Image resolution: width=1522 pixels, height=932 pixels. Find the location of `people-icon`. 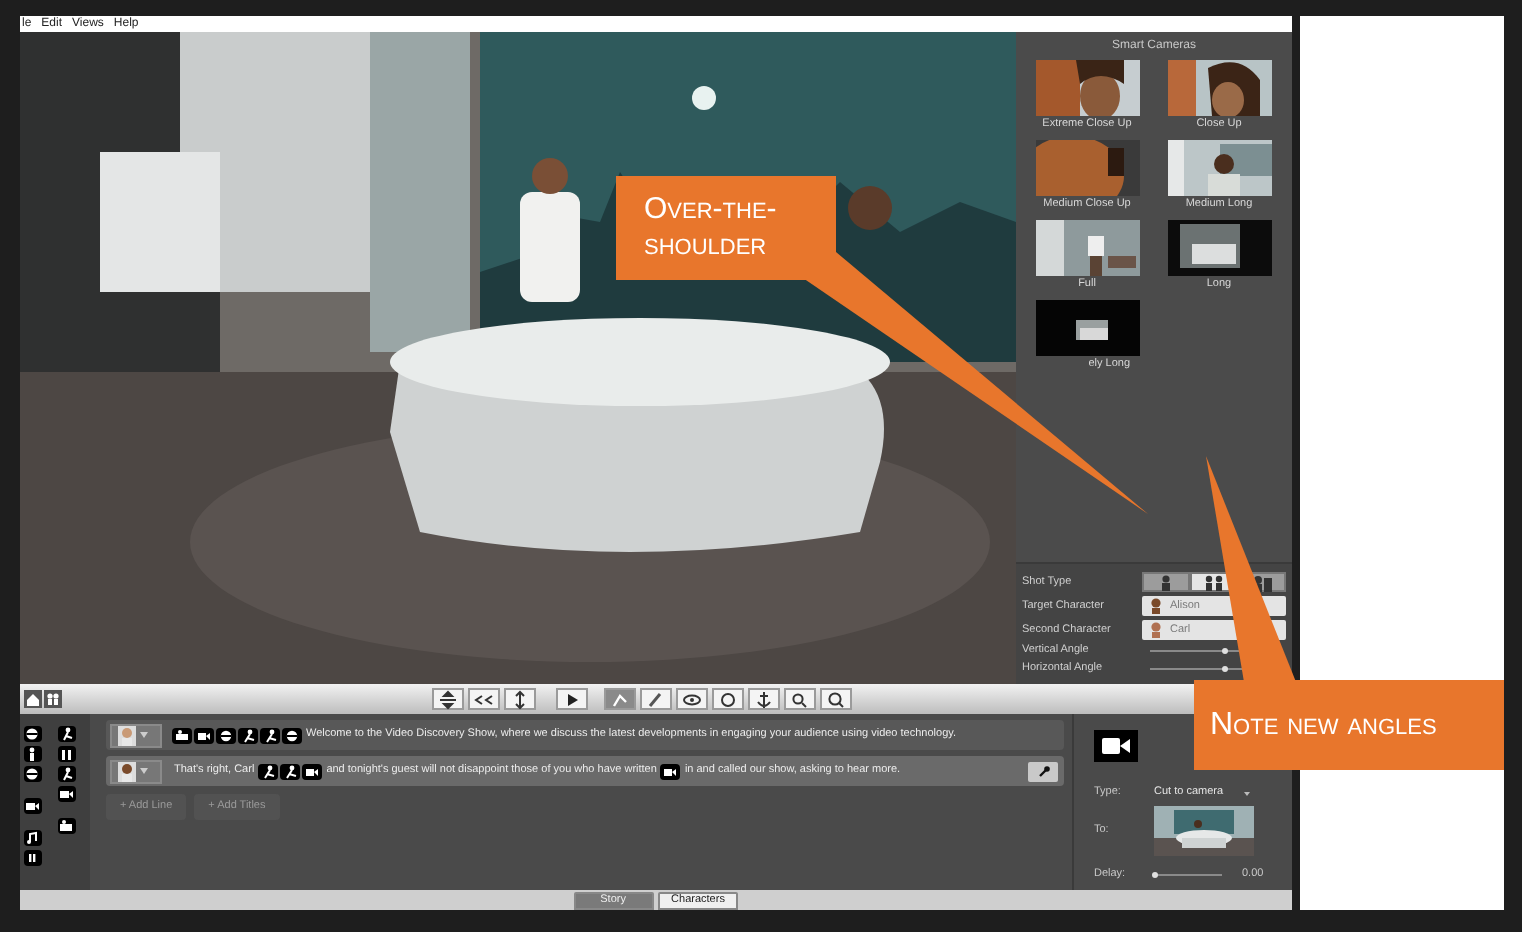

people-icon is located at coordinates (53, 699).